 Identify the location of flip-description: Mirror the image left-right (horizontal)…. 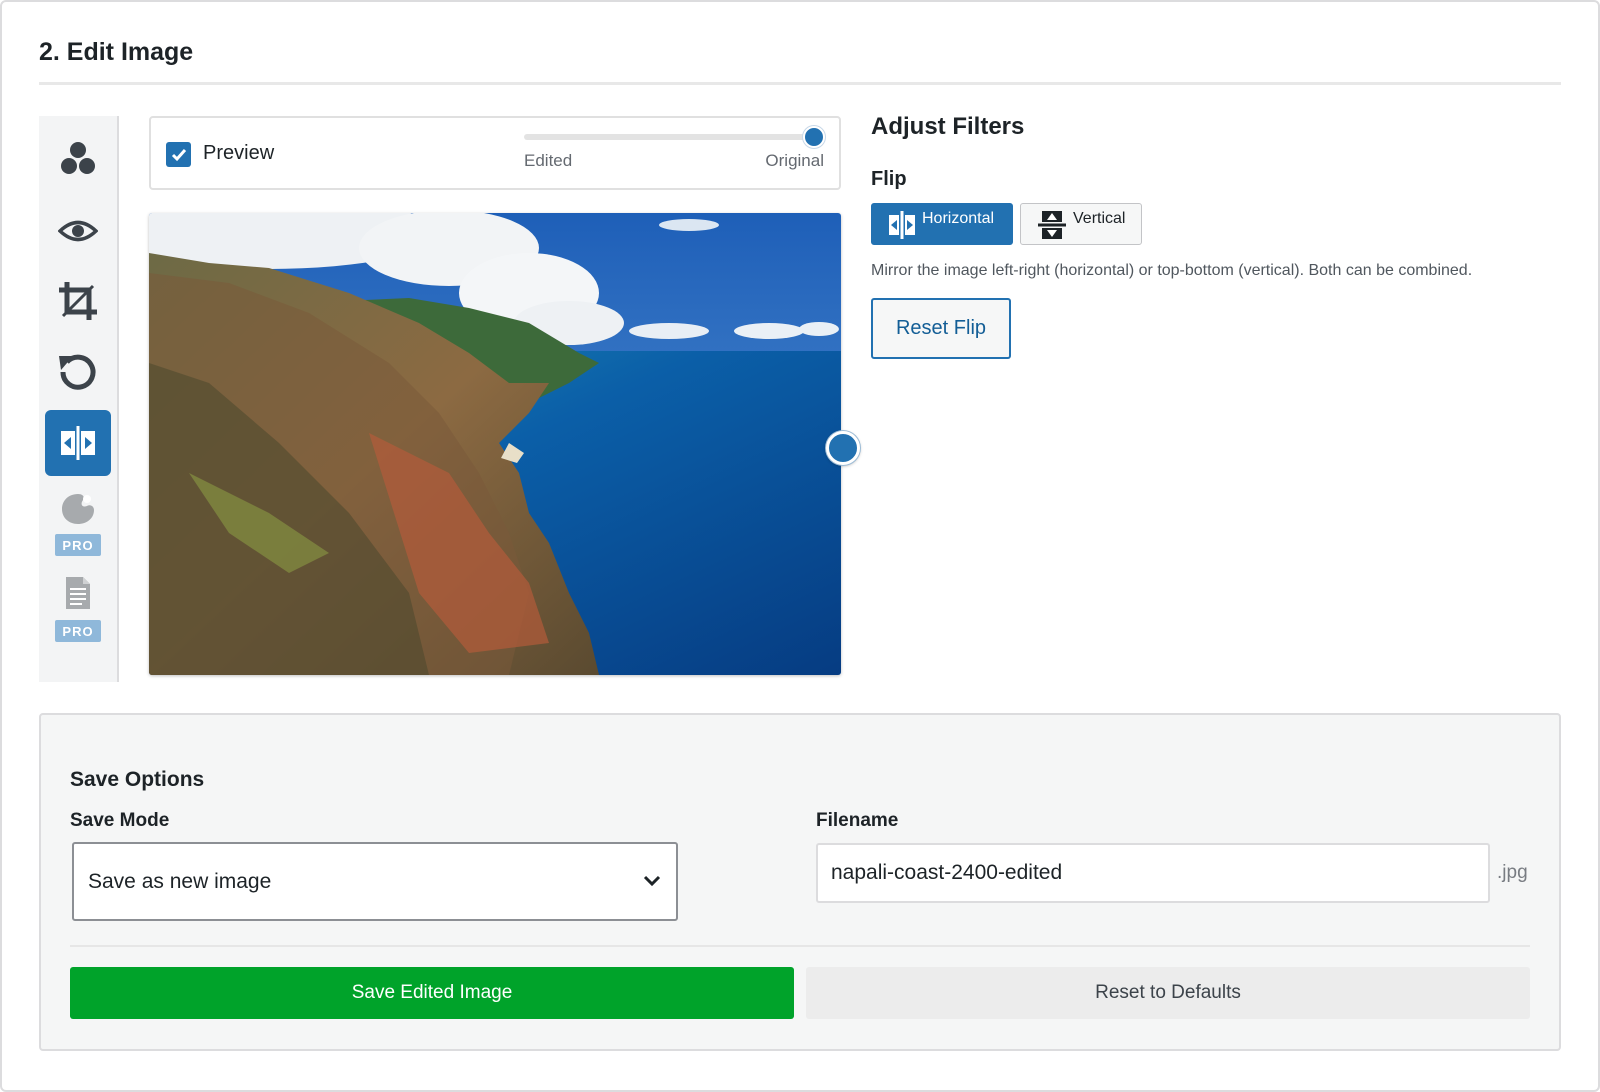
(1172, 270).